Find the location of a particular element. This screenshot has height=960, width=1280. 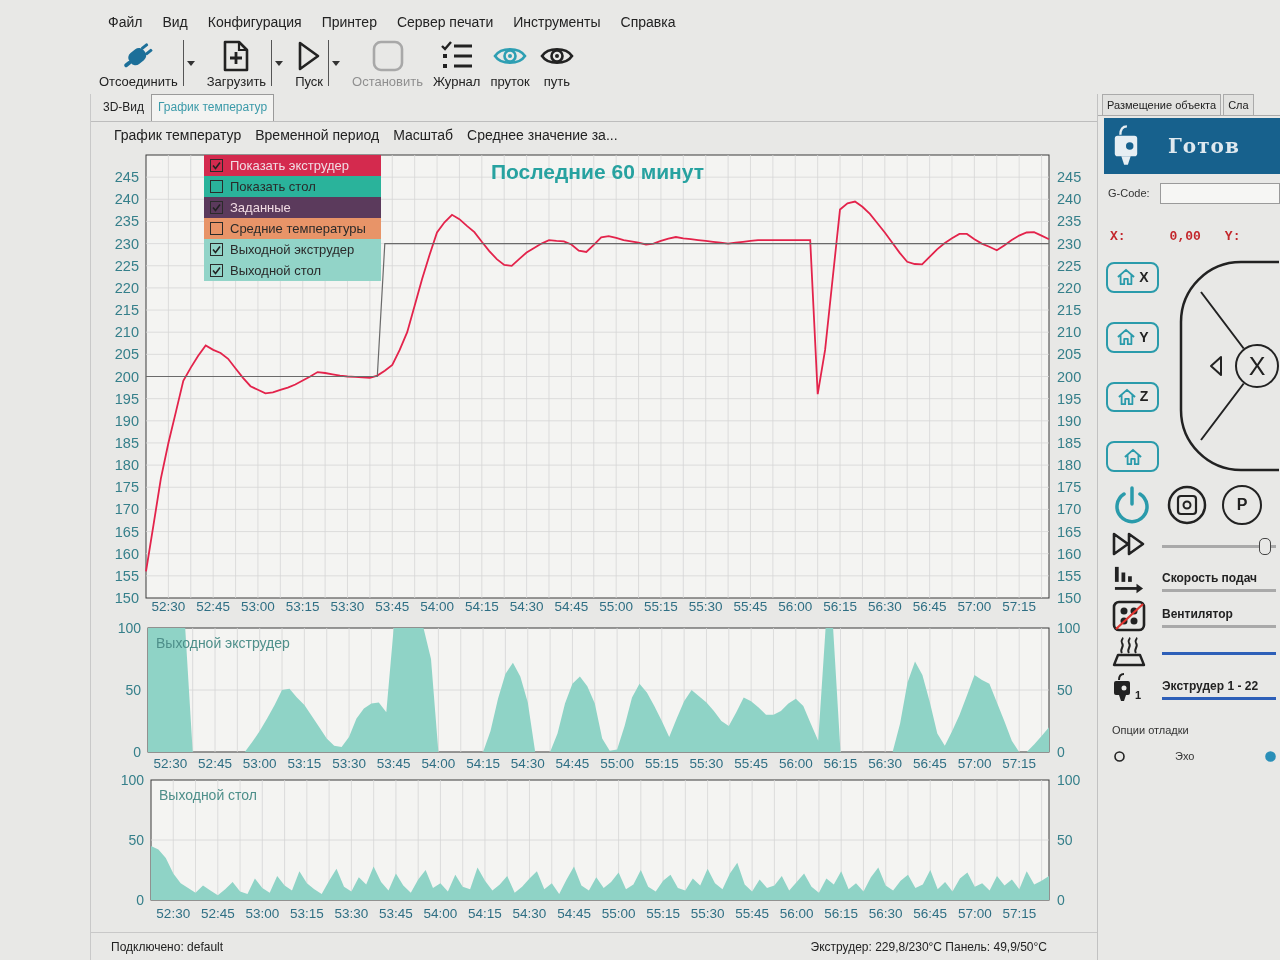

legend-item: Показать экструдер is located at coordinates (292, 165).